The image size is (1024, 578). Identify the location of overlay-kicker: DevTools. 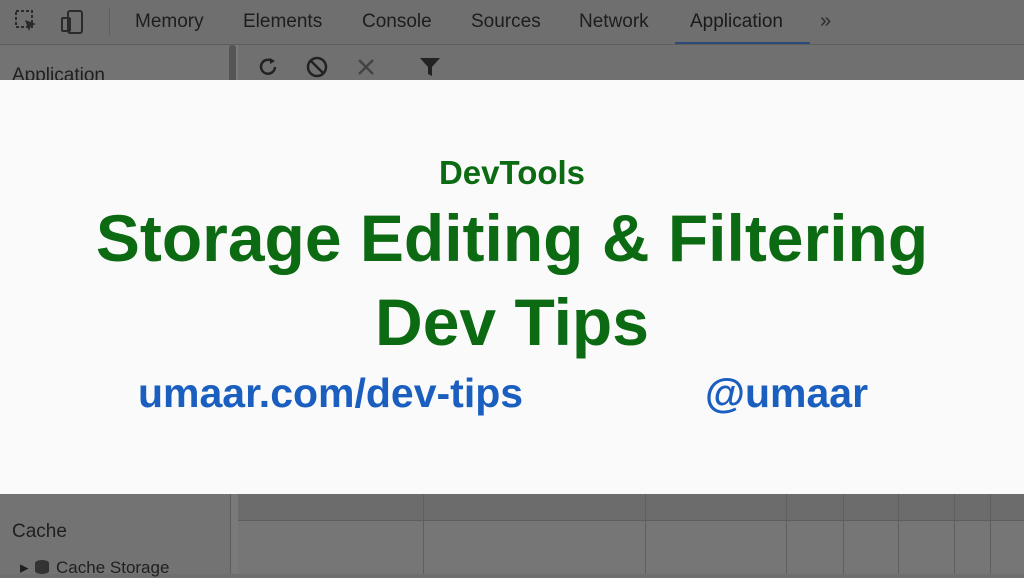
(512, 172).